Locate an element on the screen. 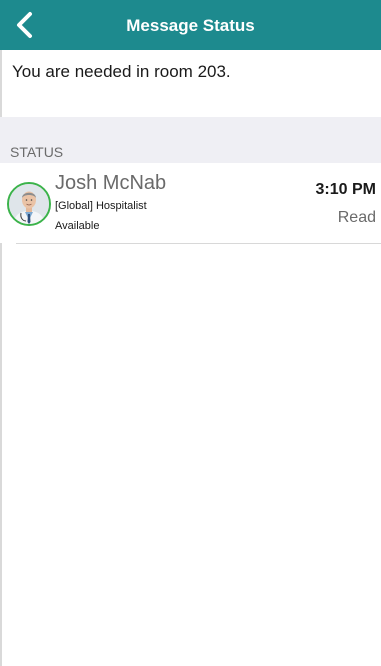 The image size is (381, 666). contact-name: Josh McNab is located at coordinates (111, 183).